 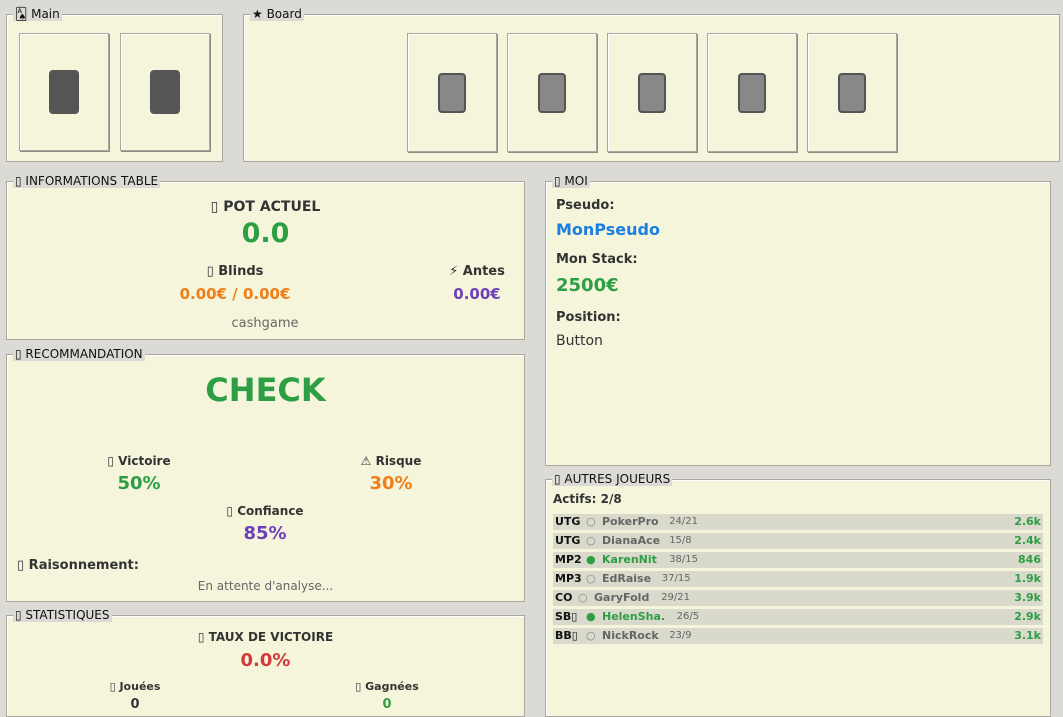 What do you see at coordinates (798, 541) in the screenshot?
I see `player-row: UTG ○ DianaAce 15/8 2.4k` at bounding box center [798, 541].